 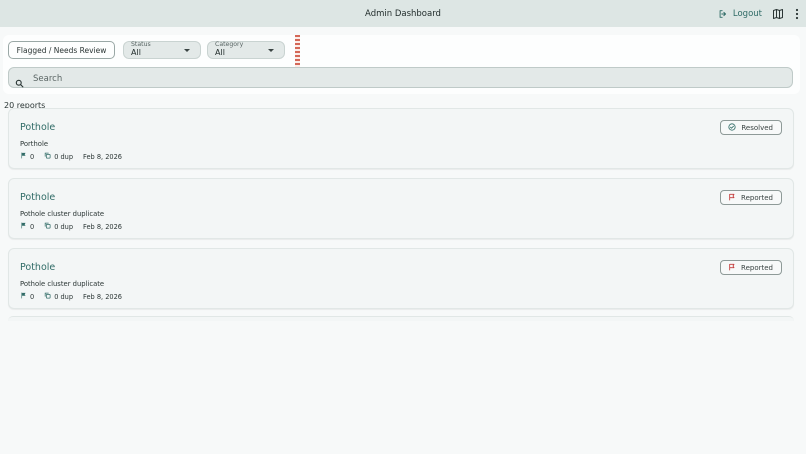 What do you see at coordinates (246, 50) in the screenshot?
I see `category-select: Category All` at bounding box center [246, 50].